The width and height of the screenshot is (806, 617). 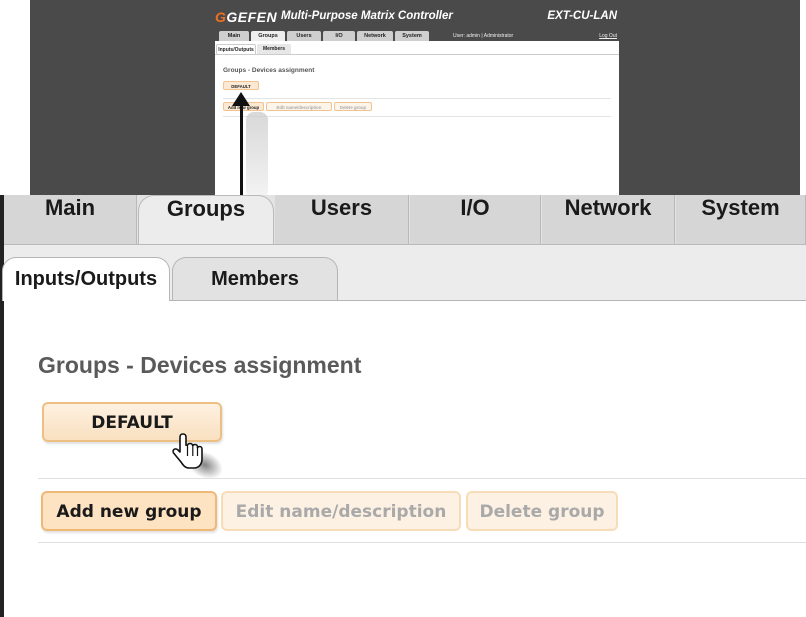 I want to click on thumb-tab-main: Main, so click(x=234, y=36).